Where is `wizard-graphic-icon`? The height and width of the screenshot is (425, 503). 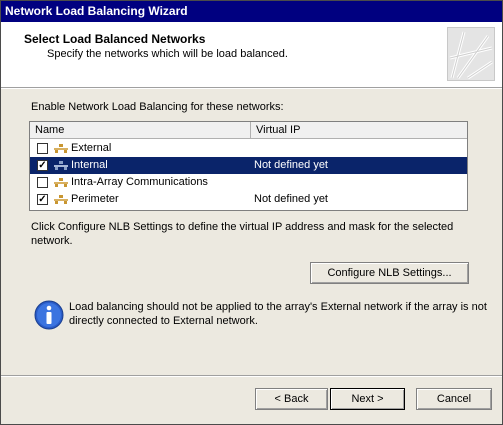 wizard-graphic-icon is located at coordinates (471, 54).